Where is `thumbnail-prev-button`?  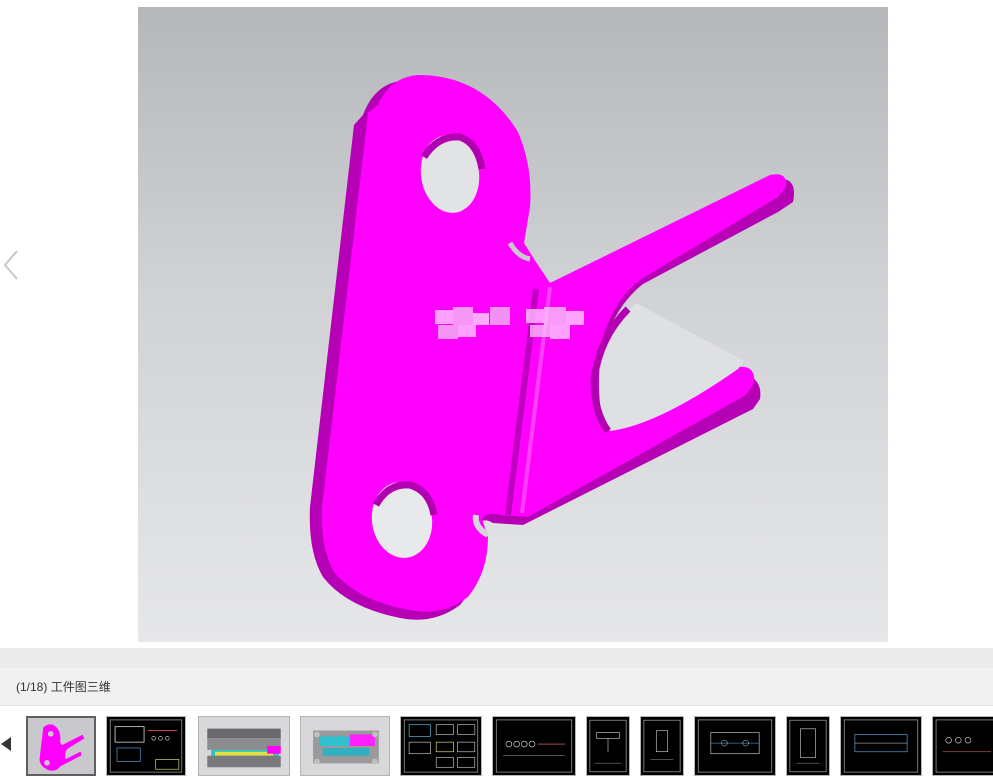 thumbnail-prev-button is located at coordinates (6, 744).